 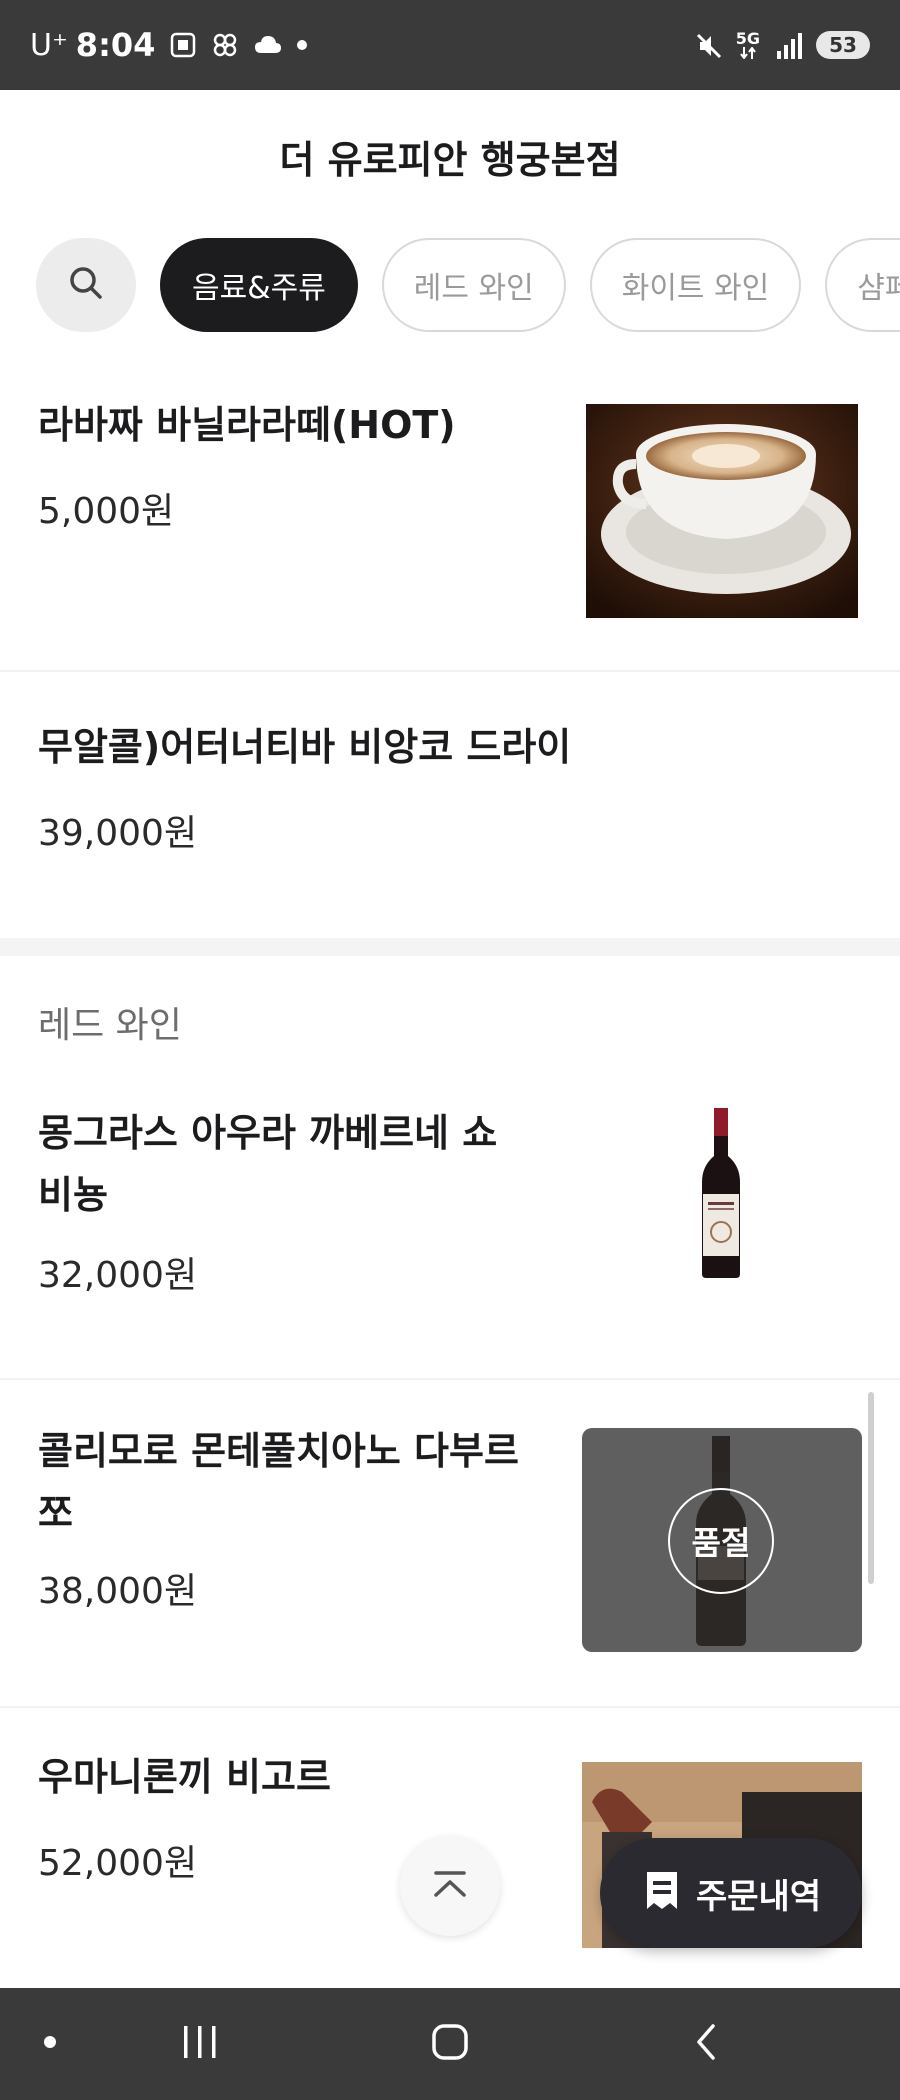 What do you see at coordinates (450, 1003) in the screenshot?
I see `red-wine-section-header: 레드 와인` at bounding box center [450, 1003].